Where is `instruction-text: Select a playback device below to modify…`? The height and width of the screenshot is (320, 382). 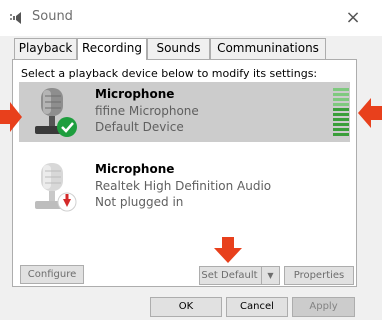
instruction-text: Select a playback device below to modify… is located at coordinates (169, 73).